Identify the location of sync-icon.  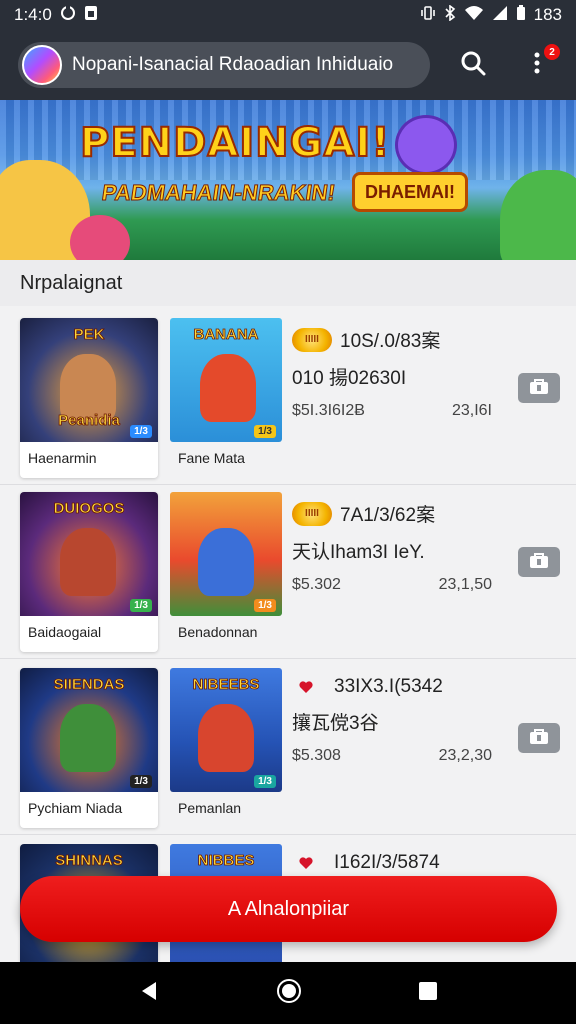
(68, 15).